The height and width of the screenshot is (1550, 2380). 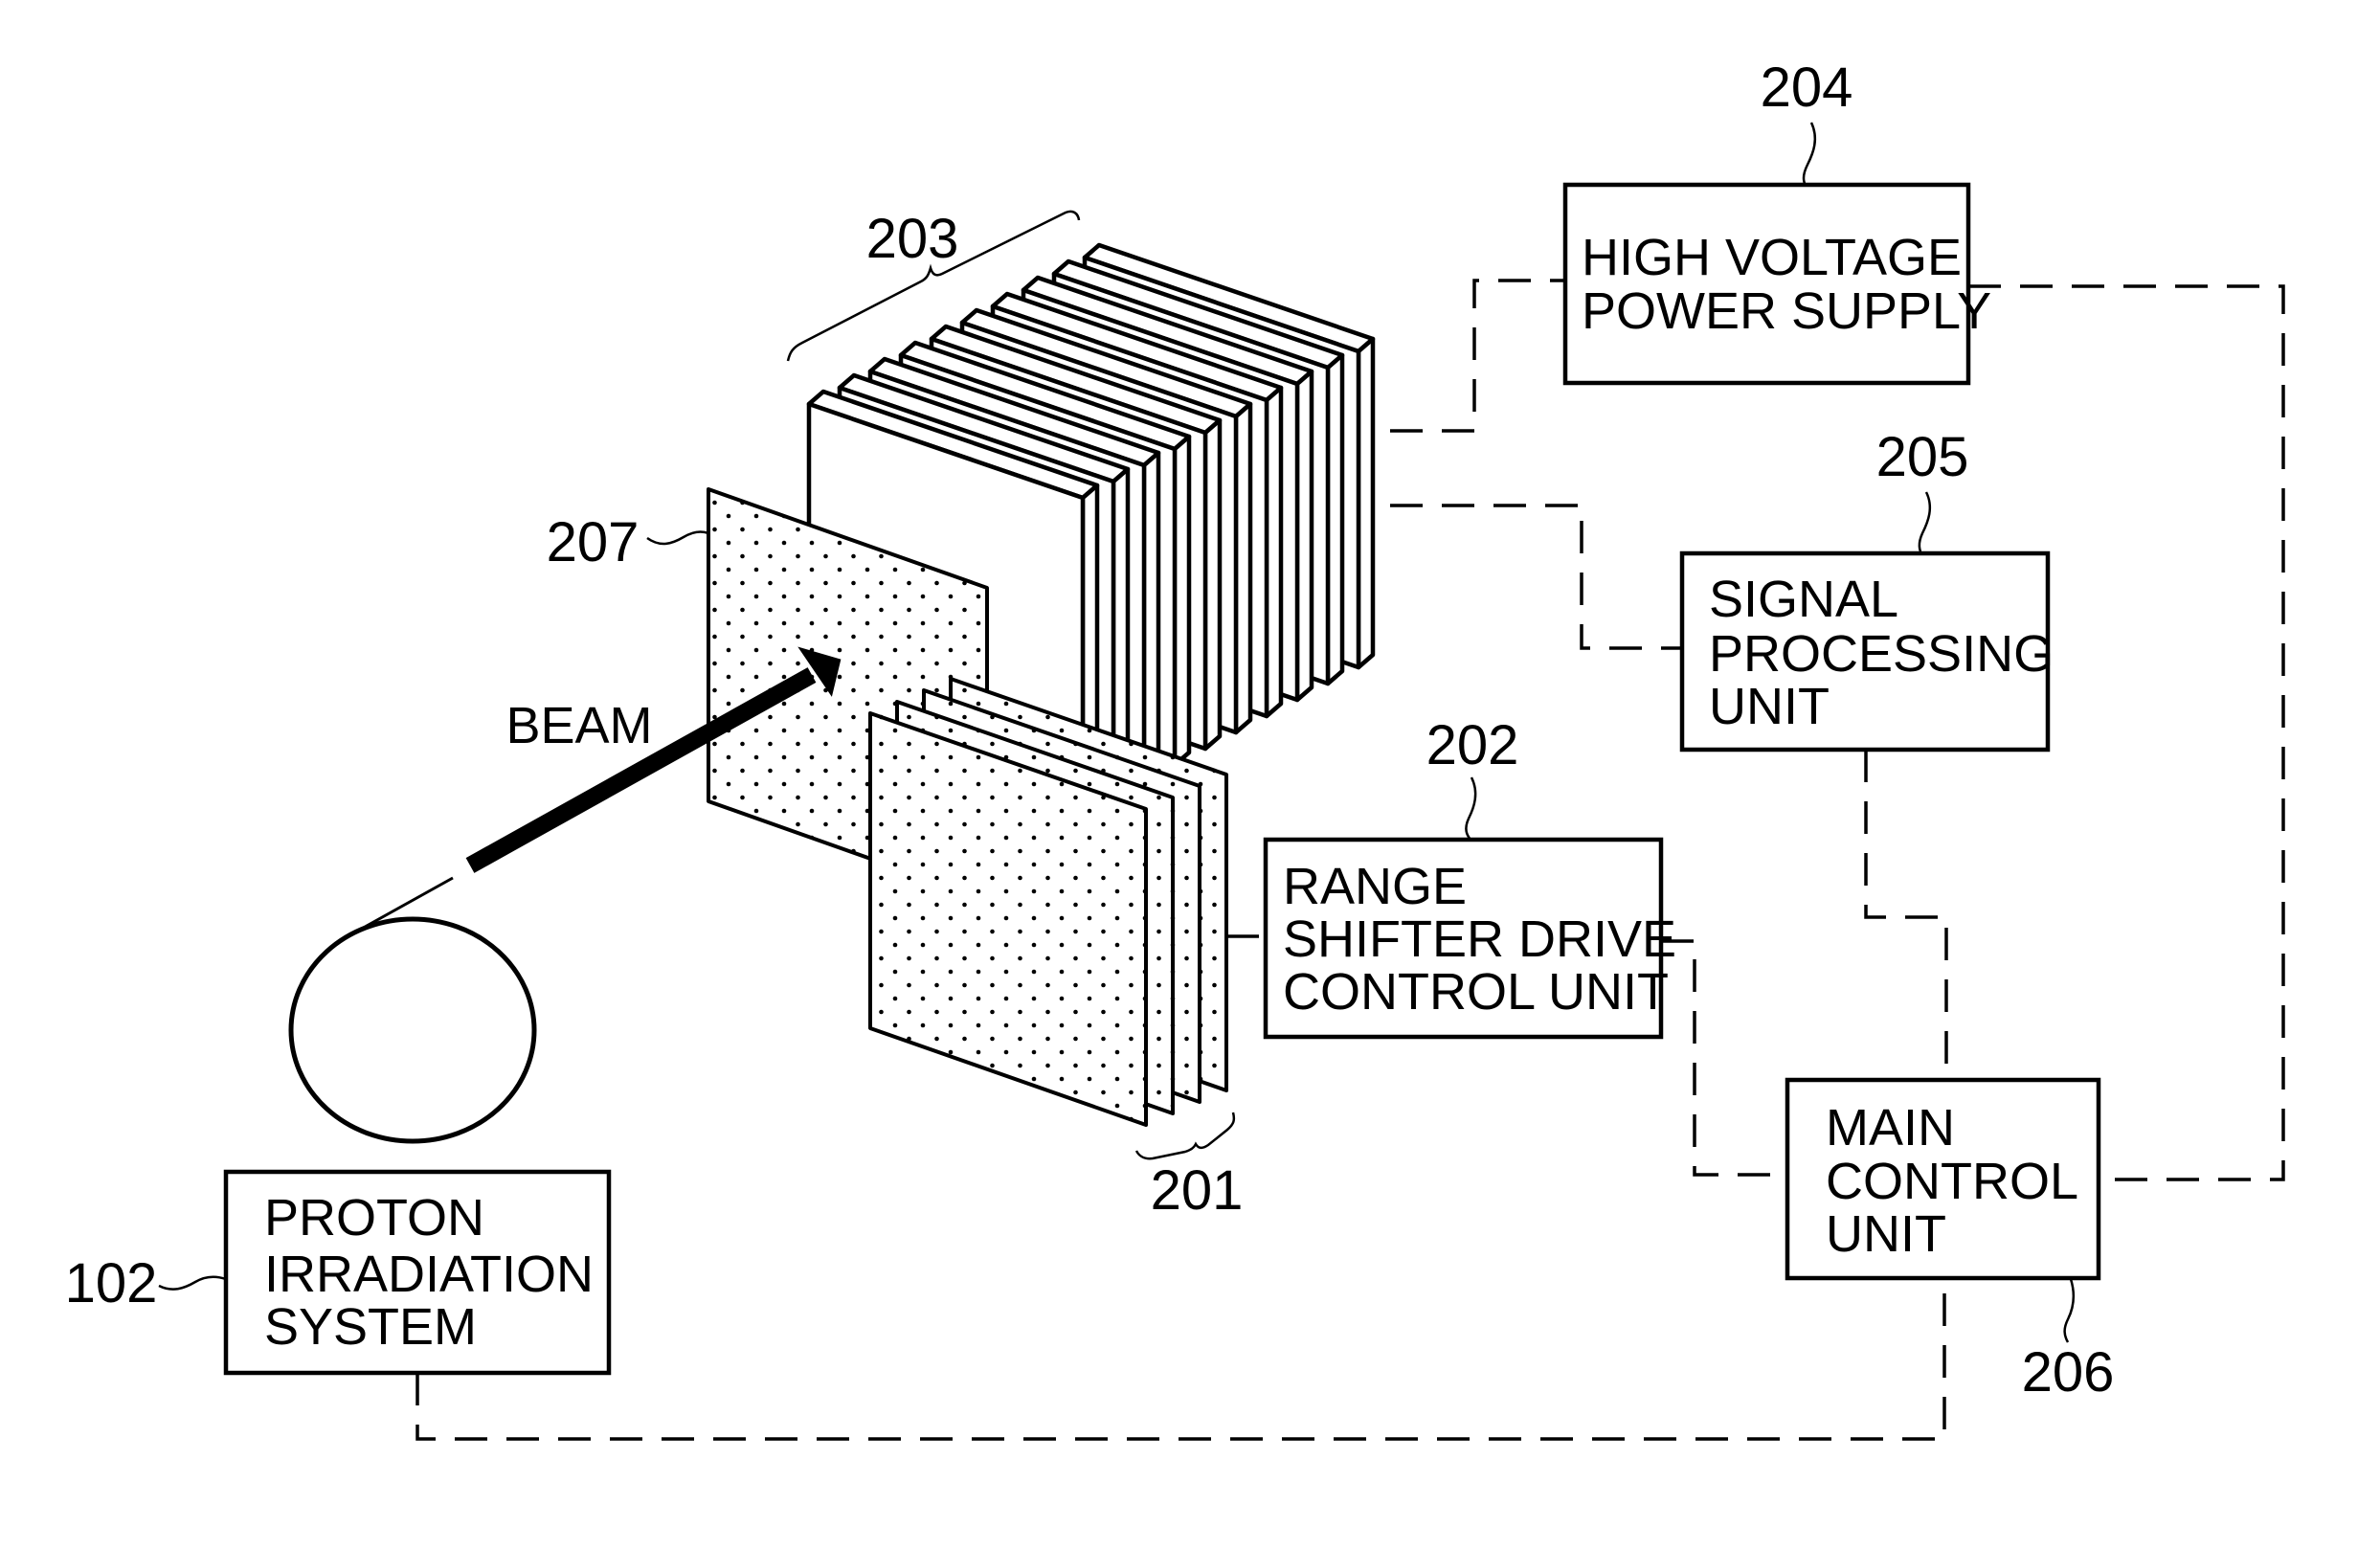 I want to click on beam-label: BEAM, so click(x=579, y=725).